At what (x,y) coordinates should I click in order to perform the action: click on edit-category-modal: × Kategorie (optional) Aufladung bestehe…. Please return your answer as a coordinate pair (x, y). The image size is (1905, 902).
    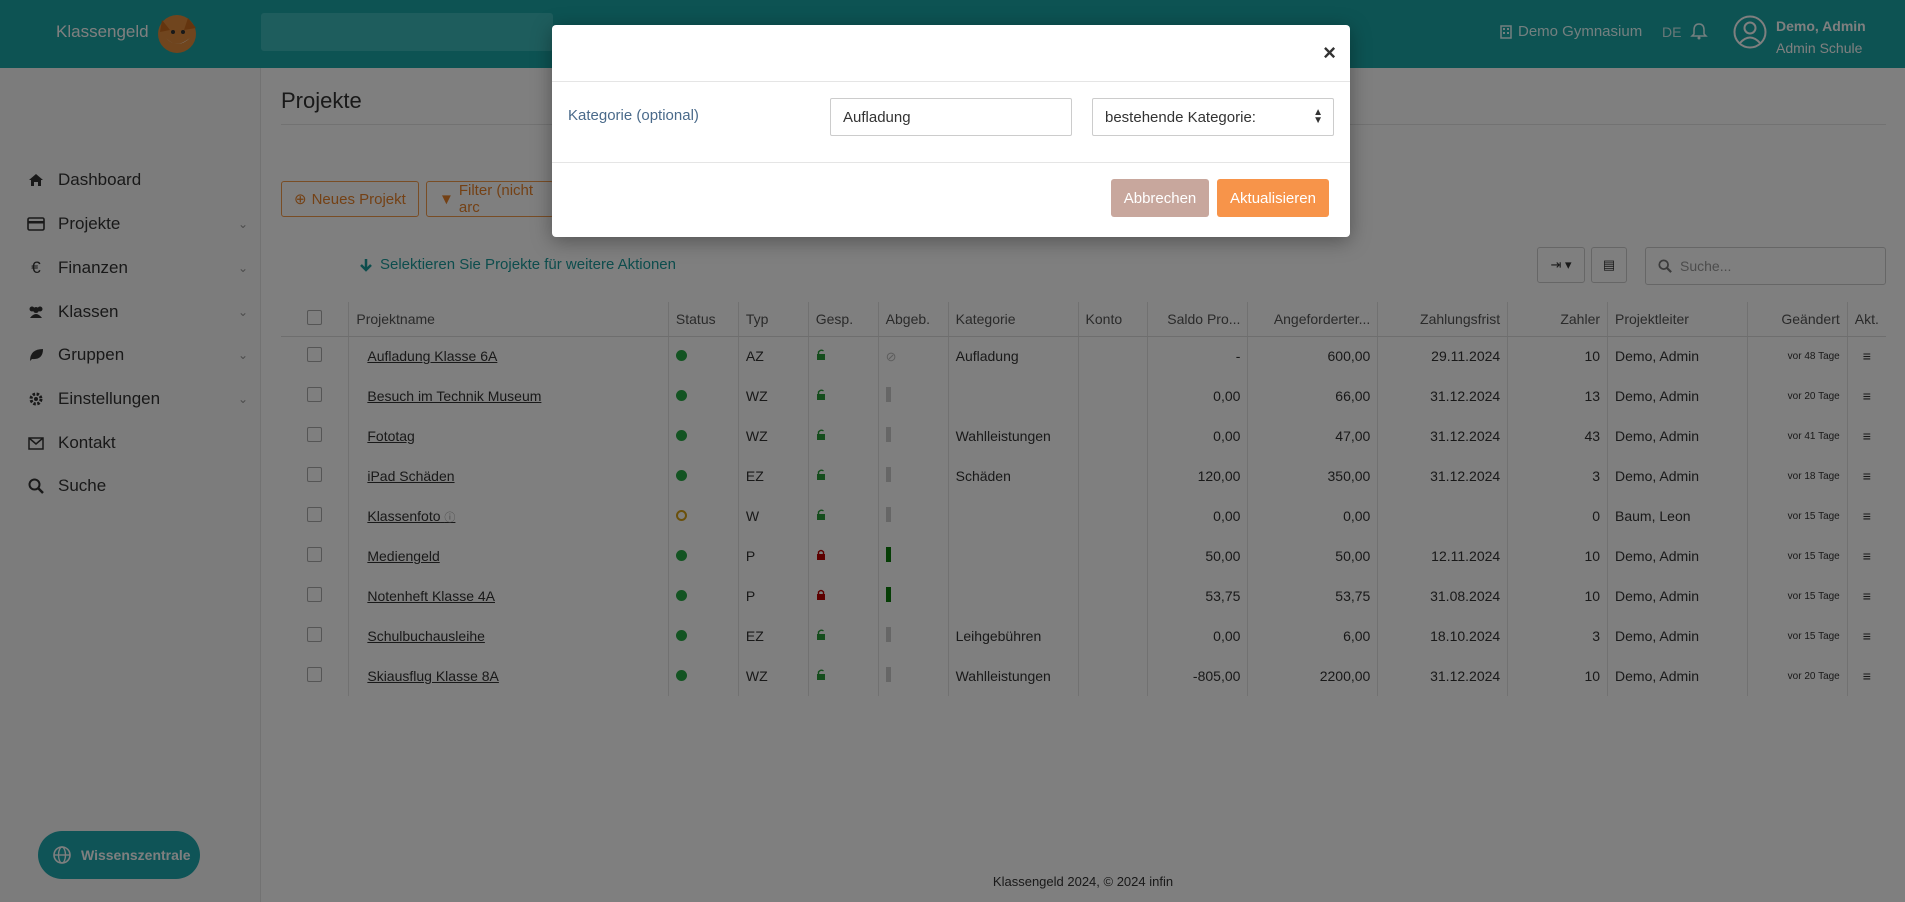
    Looking at the image, I should click on (951, 131).